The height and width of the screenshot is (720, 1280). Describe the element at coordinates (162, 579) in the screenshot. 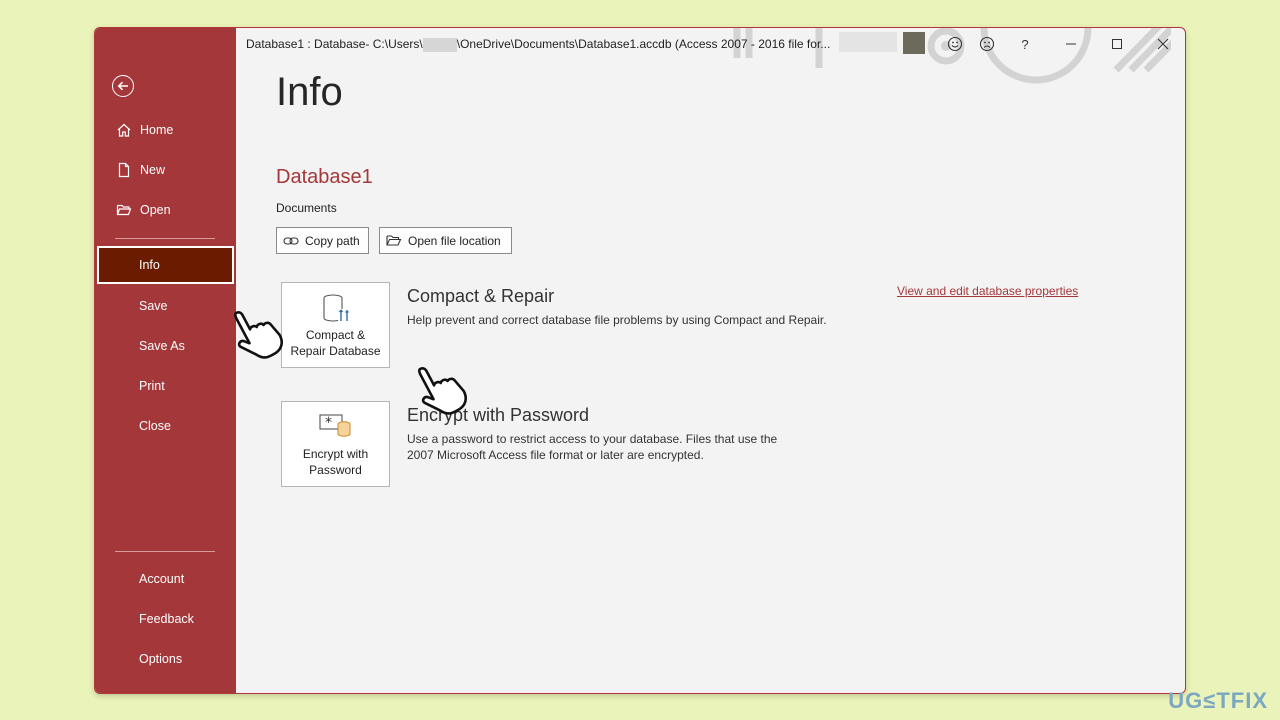

I see `sidebar-item-label: Account` at that location.